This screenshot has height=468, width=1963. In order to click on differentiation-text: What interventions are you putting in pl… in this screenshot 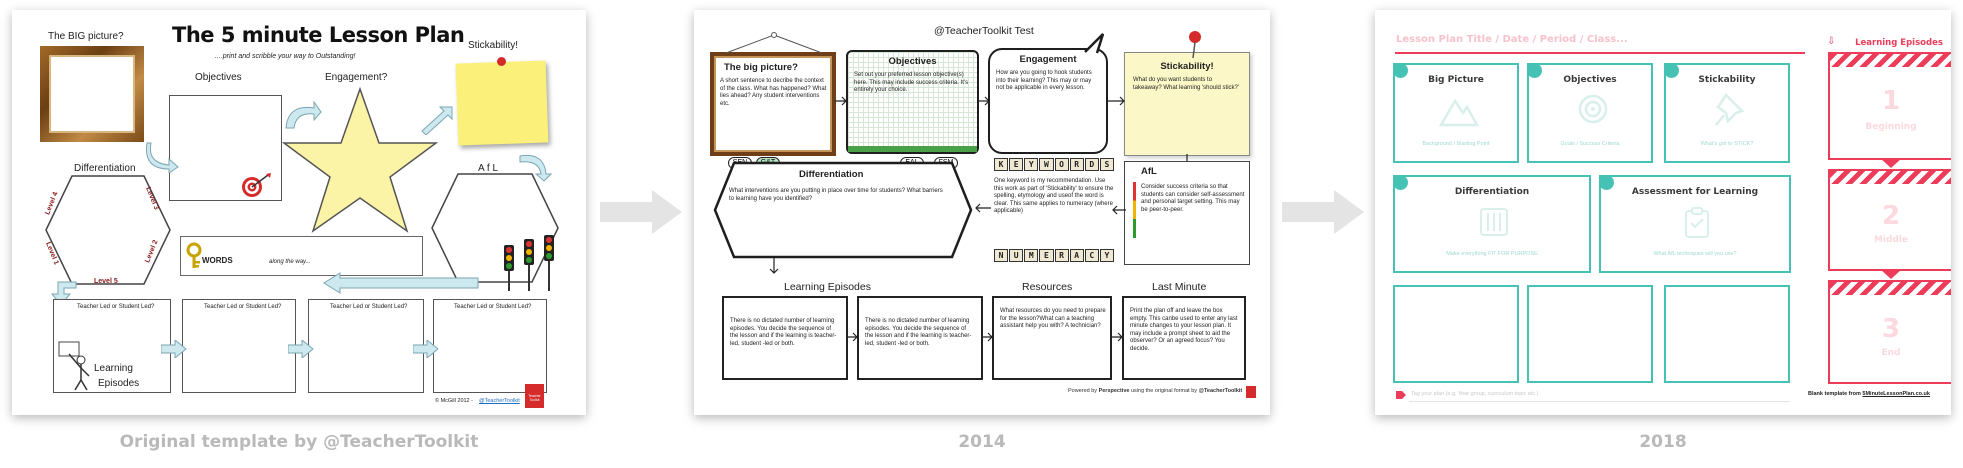, I will do `click(836, 195)`.